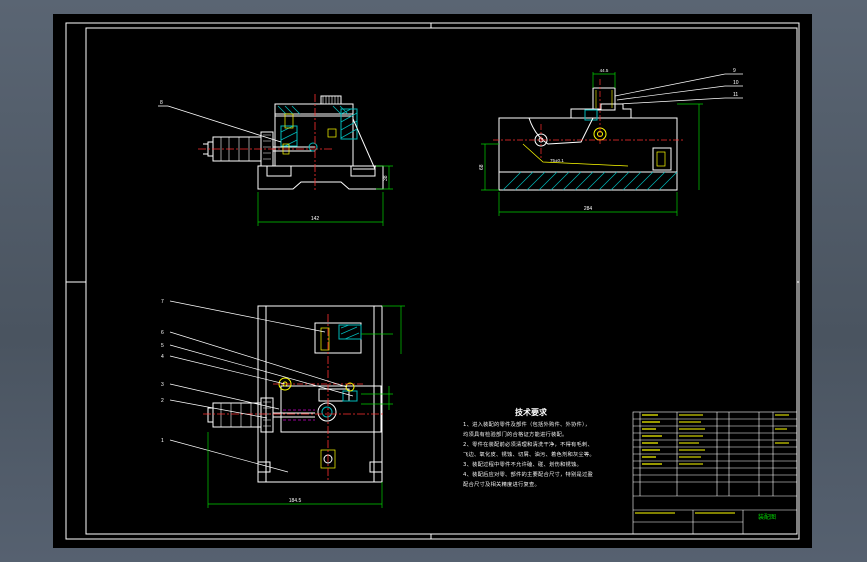  Describe the element at coordinates (531, 412) in the screenshot. I see `tech-requirements-title: 技术要求` at that location.